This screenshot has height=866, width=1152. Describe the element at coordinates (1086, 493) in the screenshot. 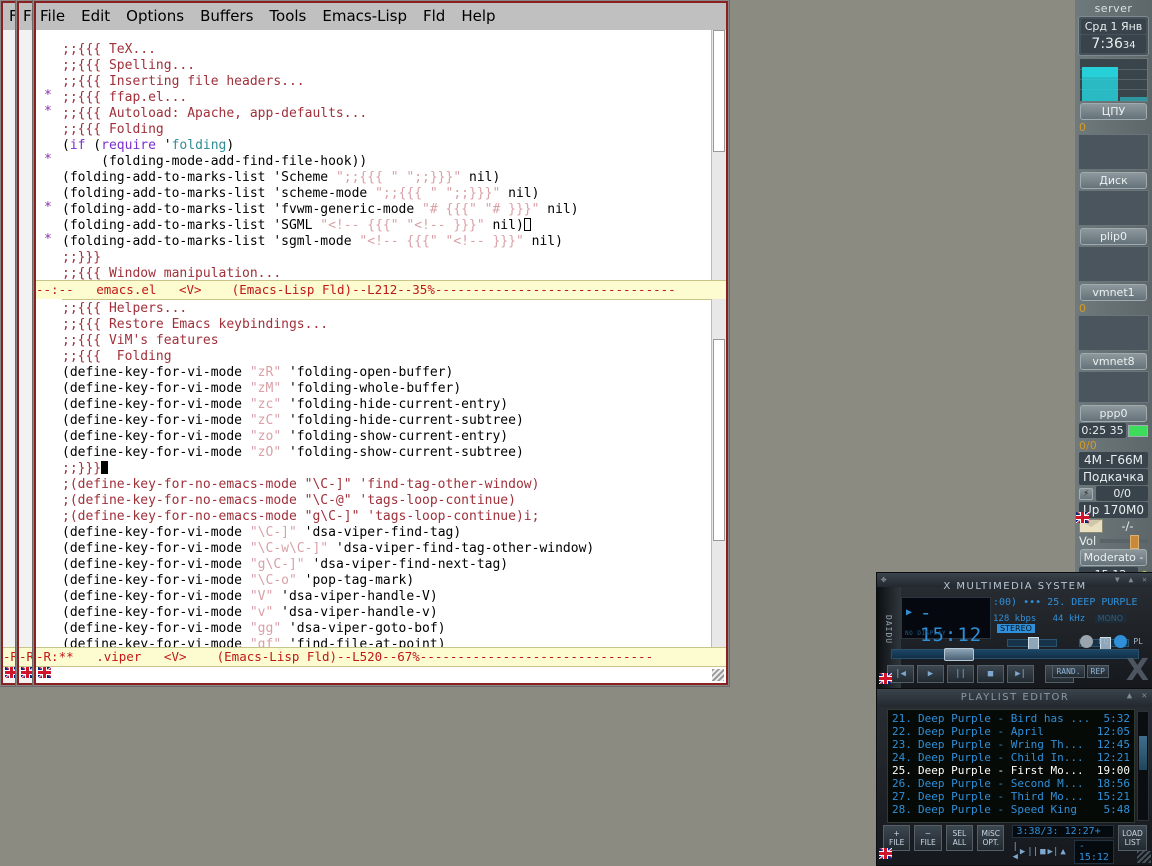

I see `battery-icon: ⚡` at that location.